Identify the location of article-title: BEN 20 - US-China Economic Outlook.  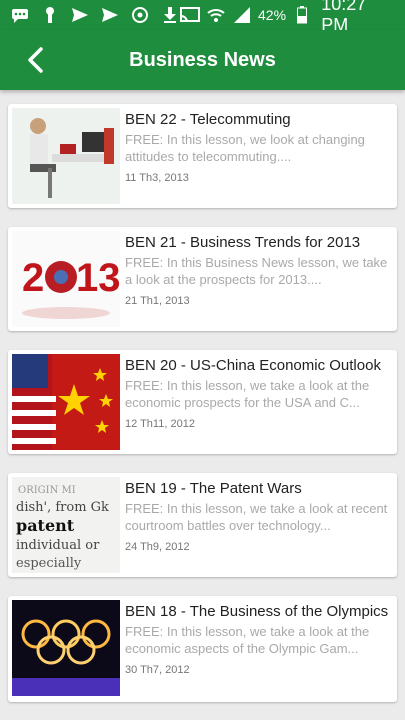
(253, 365).